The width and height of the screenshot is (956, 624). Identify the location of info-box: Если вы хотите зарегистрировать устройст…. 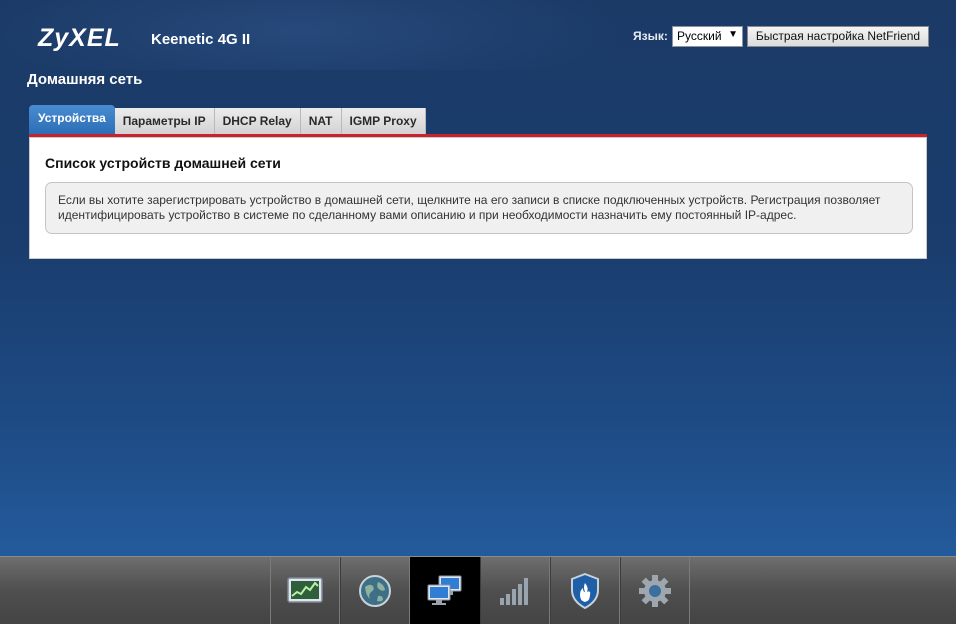
(479, 208).